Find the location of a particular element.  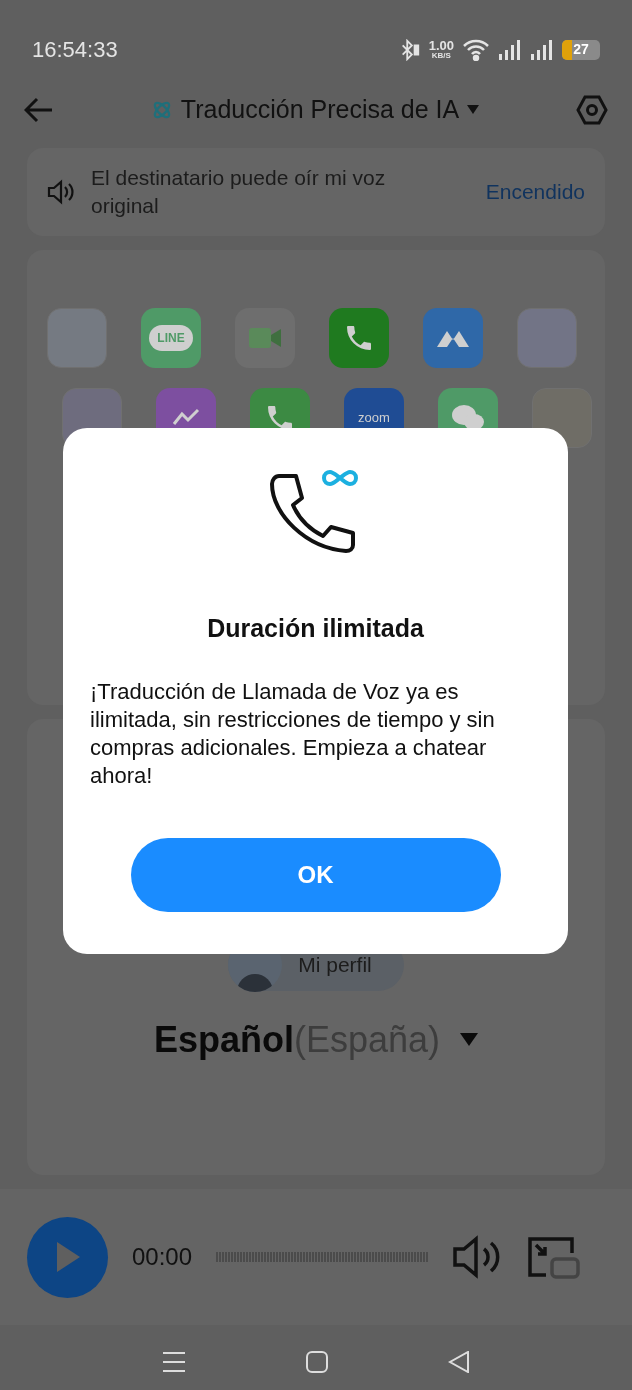

dialog-message: ¡Traducción de Llamada de Voz ya es ilimitada, sin restricciones de tiempo y sin compras adicionales. Empieza a chatear ahora! is located at coordinates (293, 733).